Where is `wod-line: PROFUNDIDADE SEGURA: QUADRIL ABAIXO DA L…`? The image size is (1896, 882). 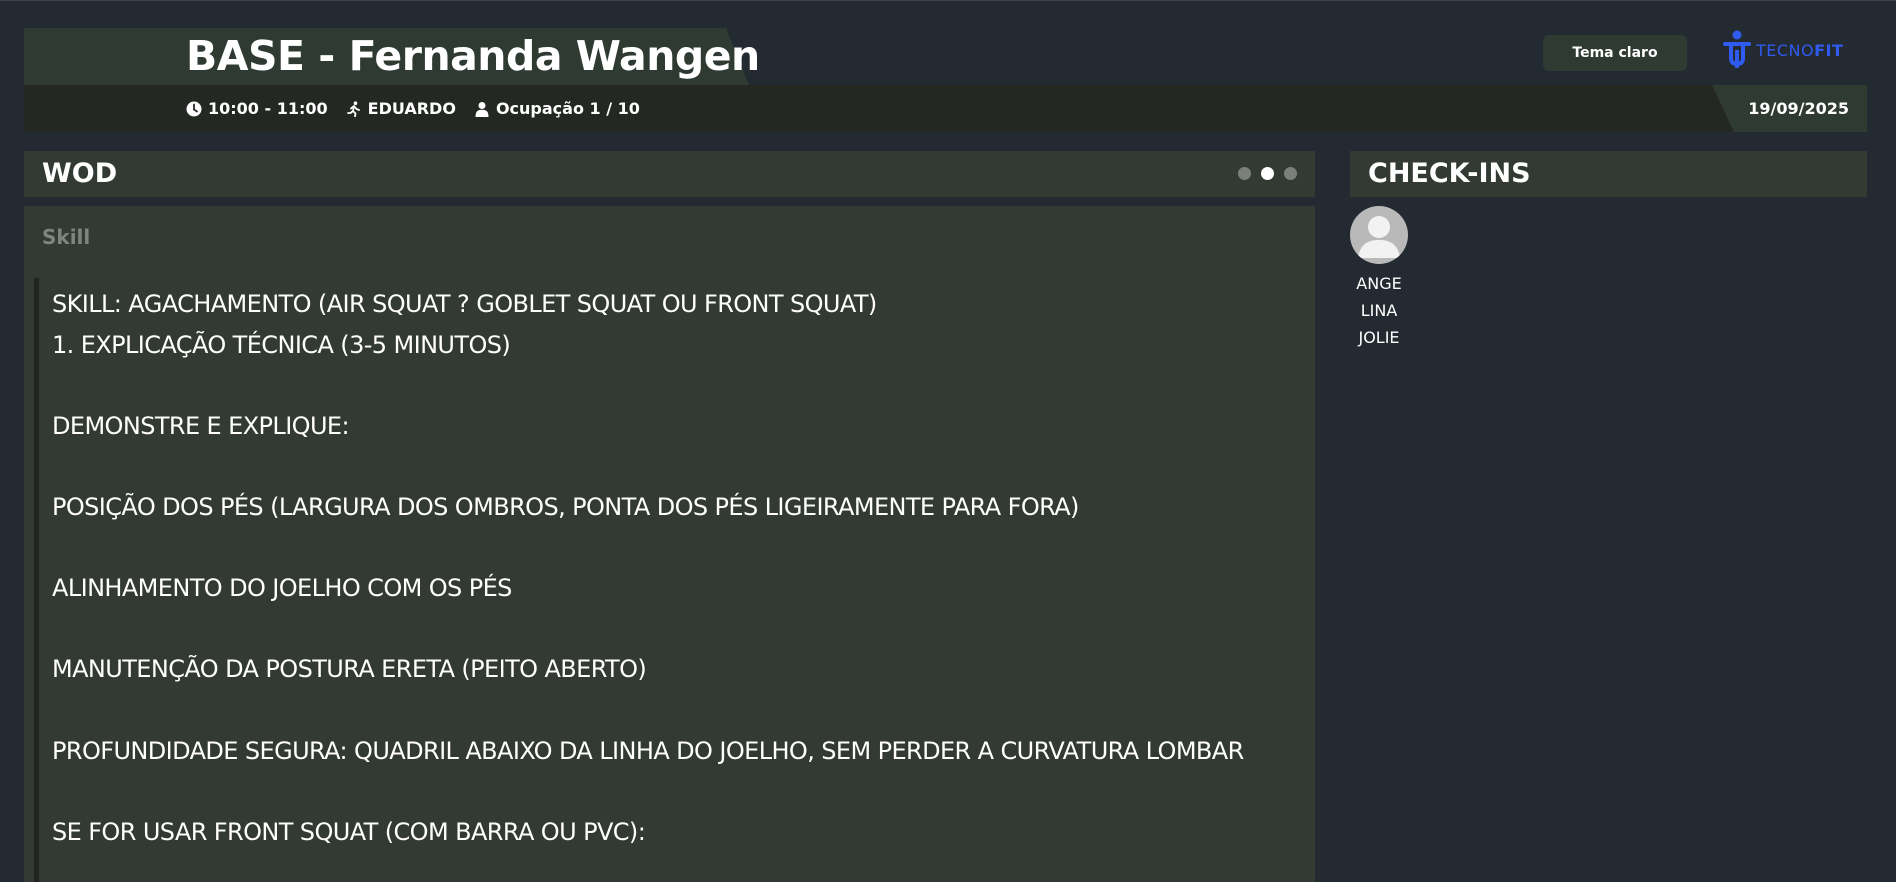 wod-line: PROFUNDIDADE SEGURA: QUADRIL ABAIXO DA L… is located at coordinates (648, 750).